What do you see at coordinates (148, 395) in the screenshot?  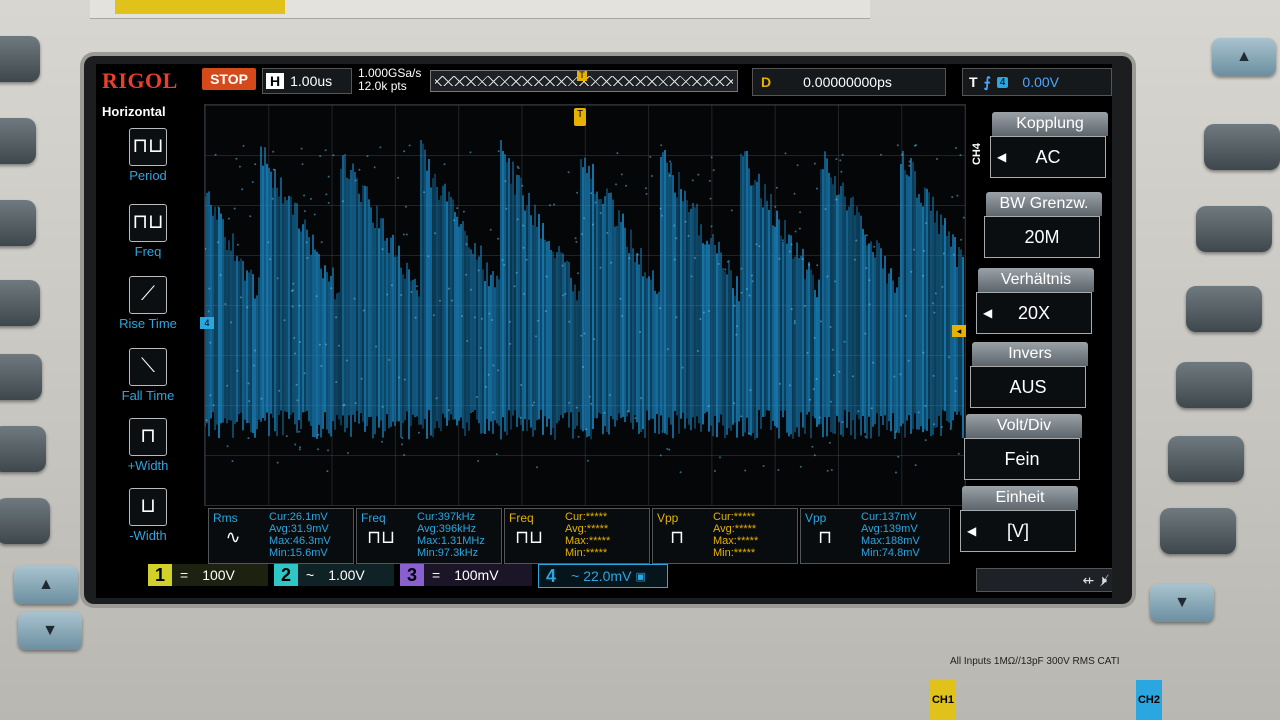 I see `measure-item-label: Fall Time` at bounding box center [148, 395].